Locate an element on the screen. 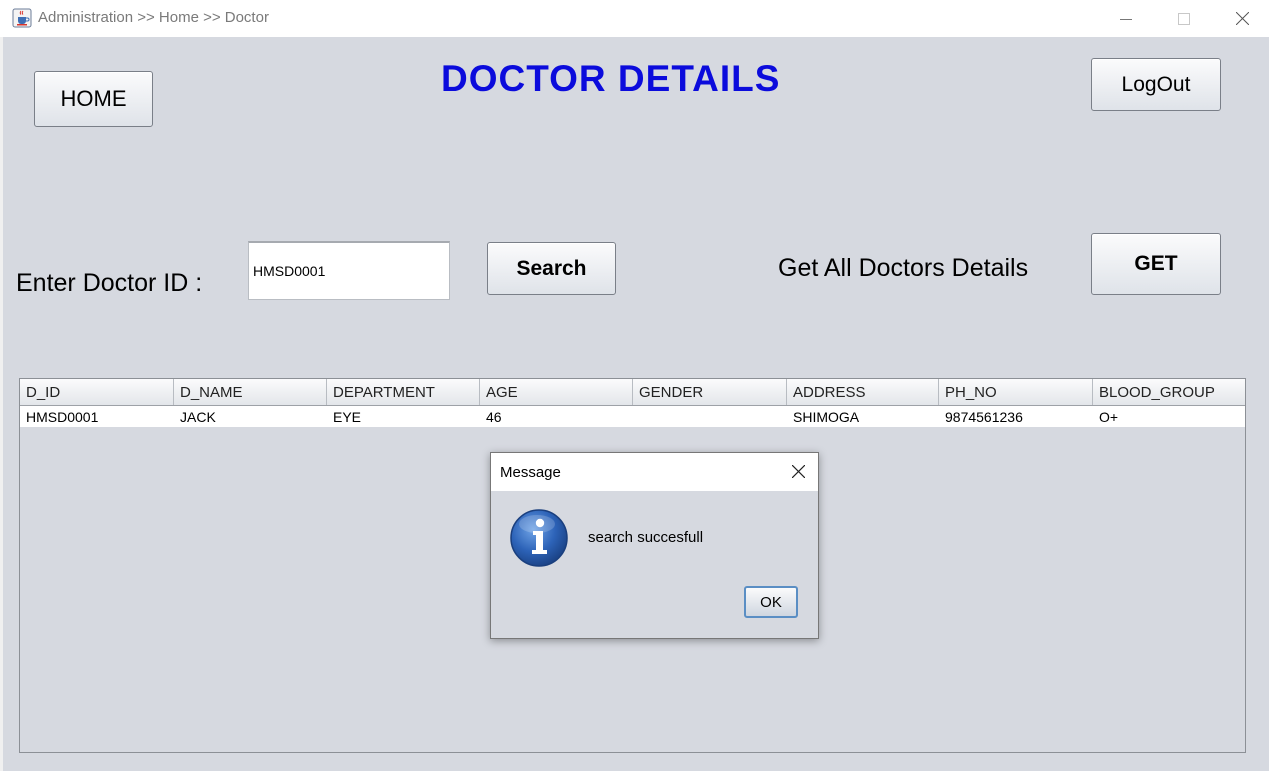 The height and width of the screenshot is (771, 1269). column-header-ph-no: PH_NO is located at coordinates (1016, 392).